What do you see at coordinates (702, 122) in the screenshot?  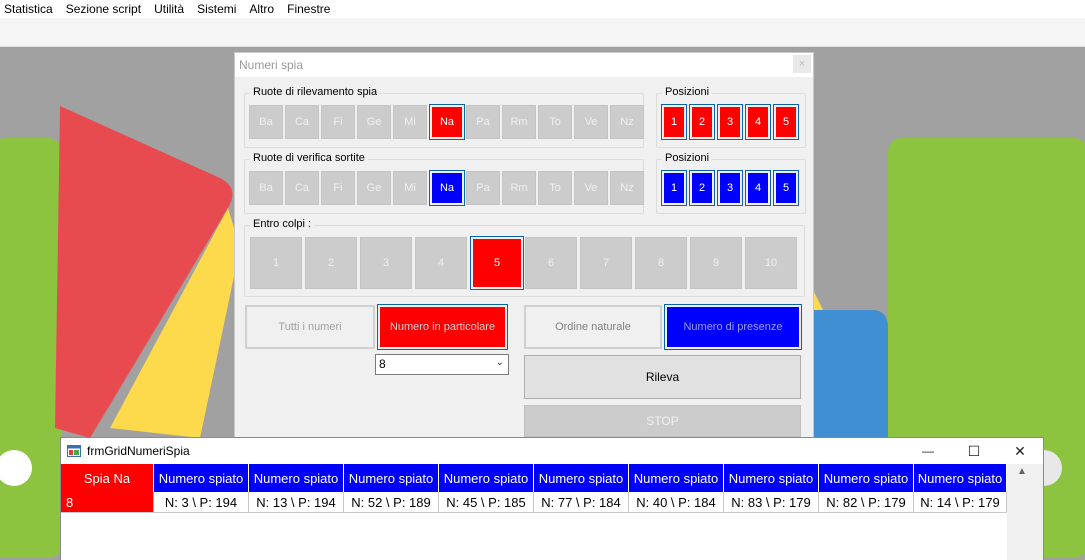 I see `posizione-rilevamento-2: 2` at bounding box center [702, 122].